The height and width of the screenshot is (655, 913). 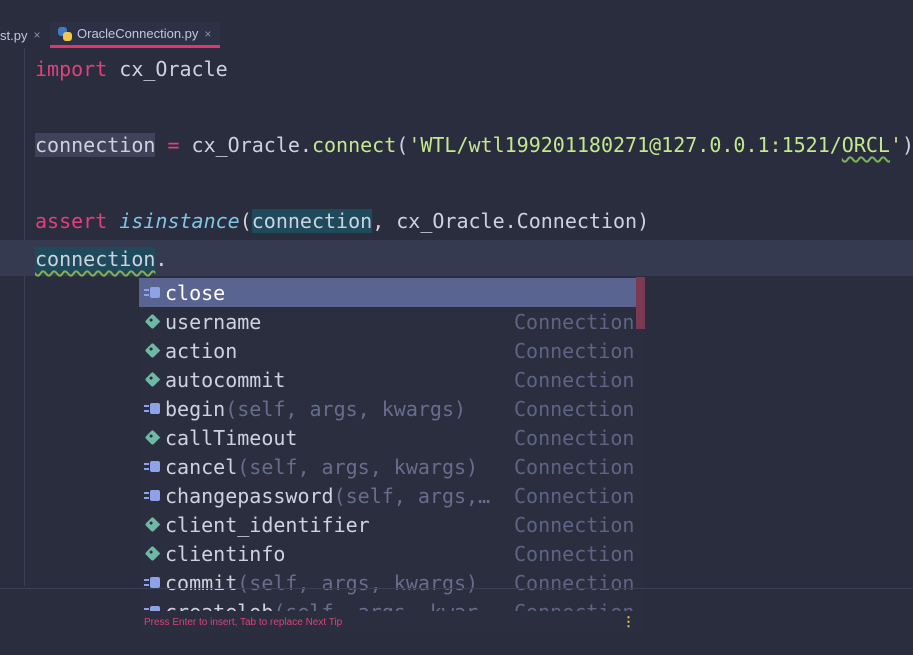 What do you see at coordinates (167, 69) in the screenshot?
I see `code-text: cx_Oracle` at bounding box center [167, 69].